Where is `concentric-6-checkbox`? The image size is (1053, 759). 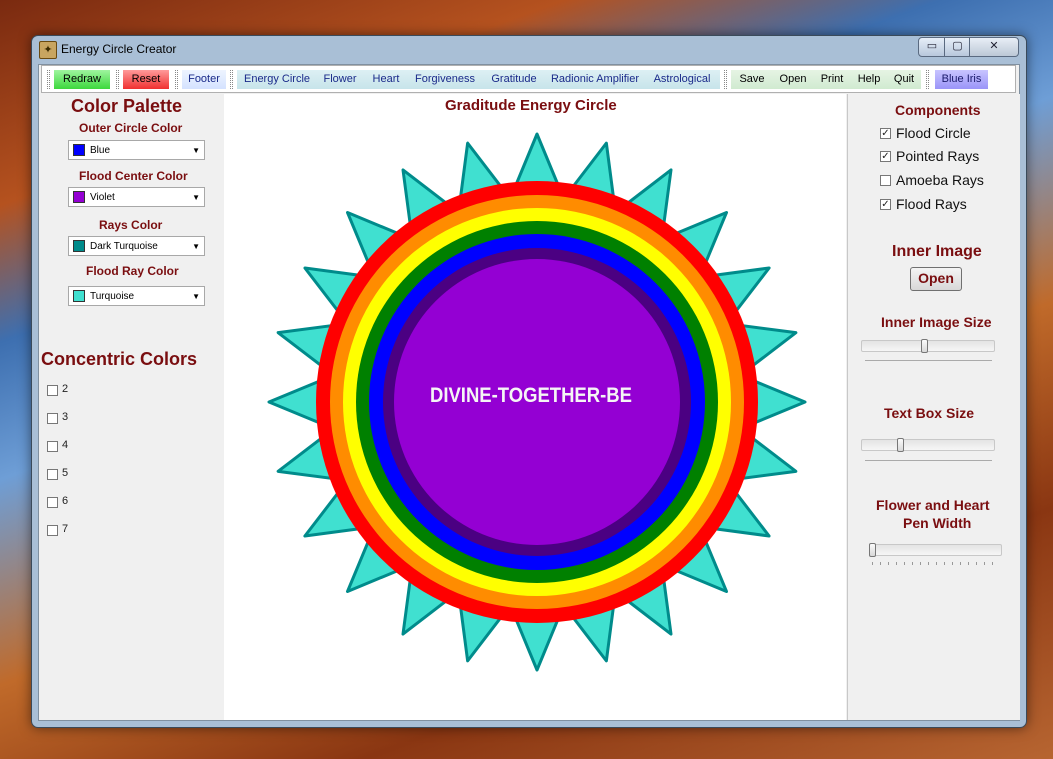
concentric-6-checkbox is located at coordinates (52, 502).